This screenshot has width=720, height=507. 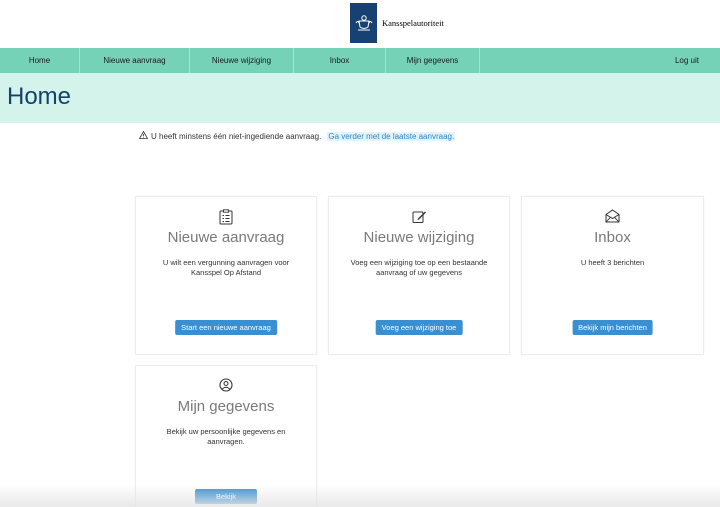 What do you see at coordinates (433, 60) in the screenshot?
I see `nav-item-mijn-gegevens: Mijn gegevens` at bounding box center [433, 60].